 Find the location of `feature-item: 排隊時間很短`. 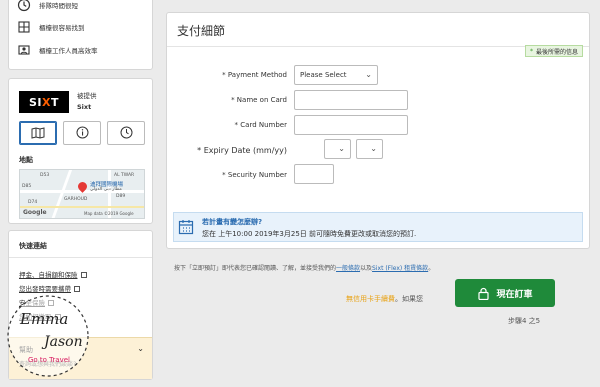

feature-item: 排隊時間很短 is located at coordinates (47, 7).